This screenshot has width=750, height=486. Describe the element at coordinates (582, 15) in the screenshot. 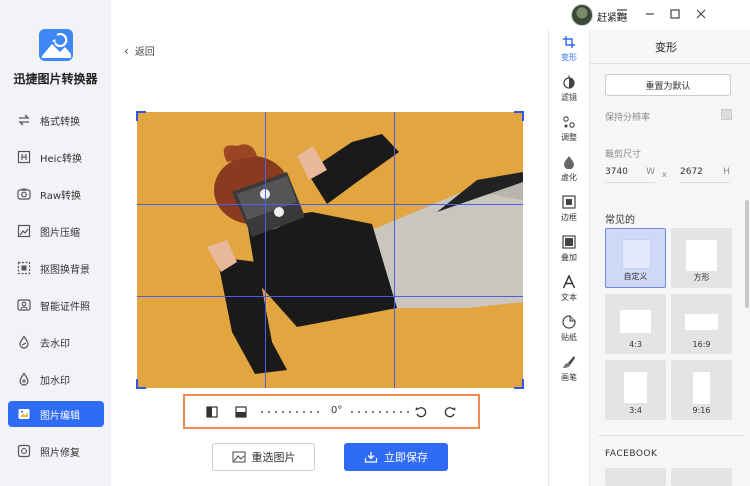

I see `avatar` at that location.